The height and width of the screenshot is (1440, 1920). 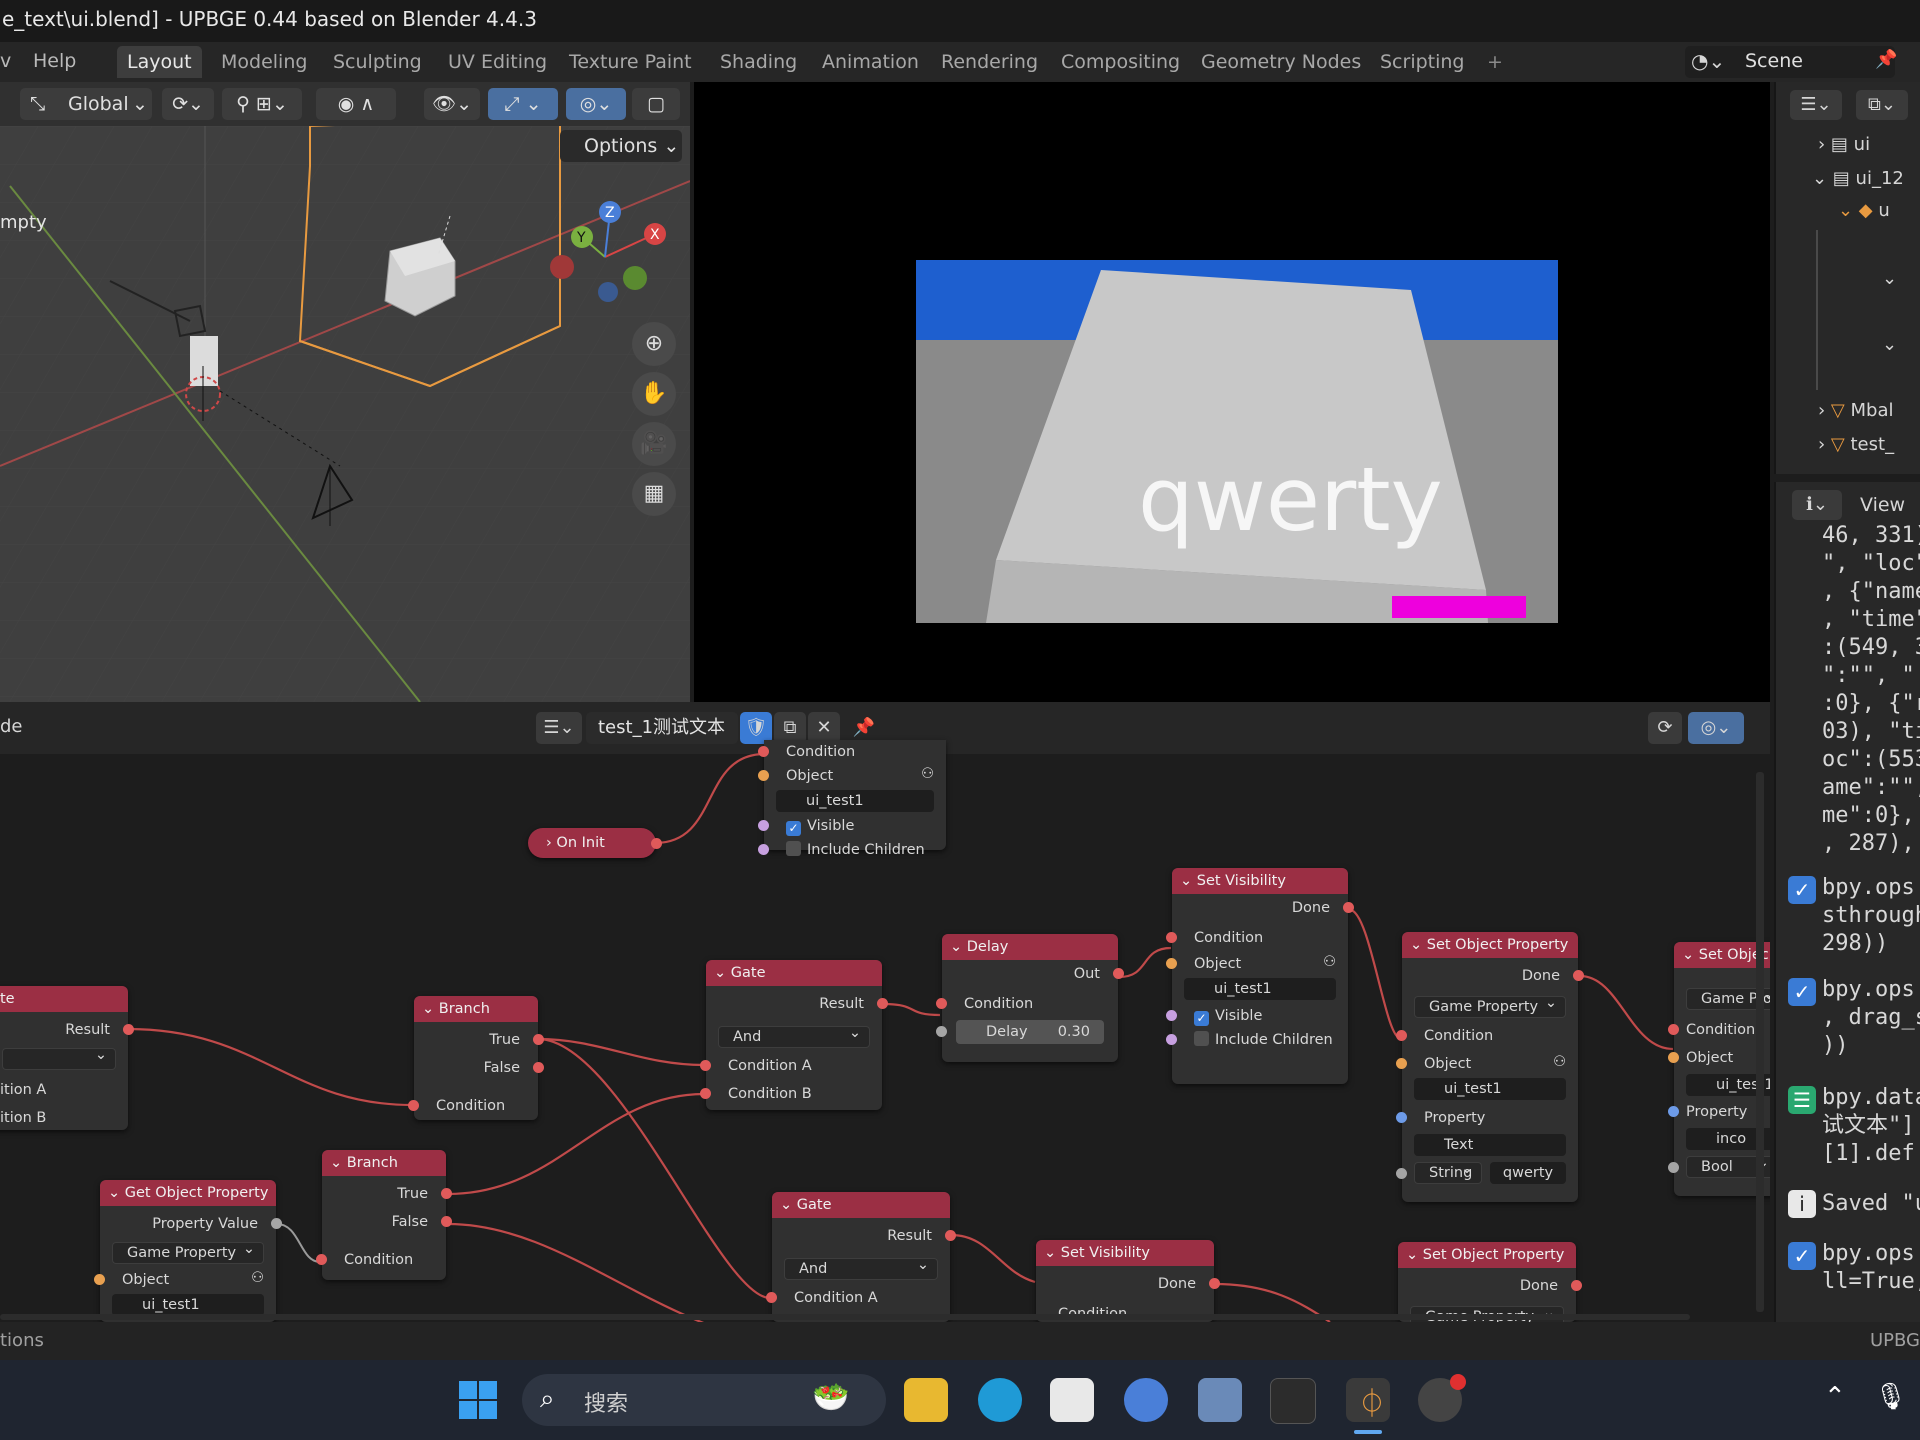 What do you see at coordinates (1844, 144) in the screenshot?
I see `outliner-item: › ▤ ui` at bounding box center [1844, 144].